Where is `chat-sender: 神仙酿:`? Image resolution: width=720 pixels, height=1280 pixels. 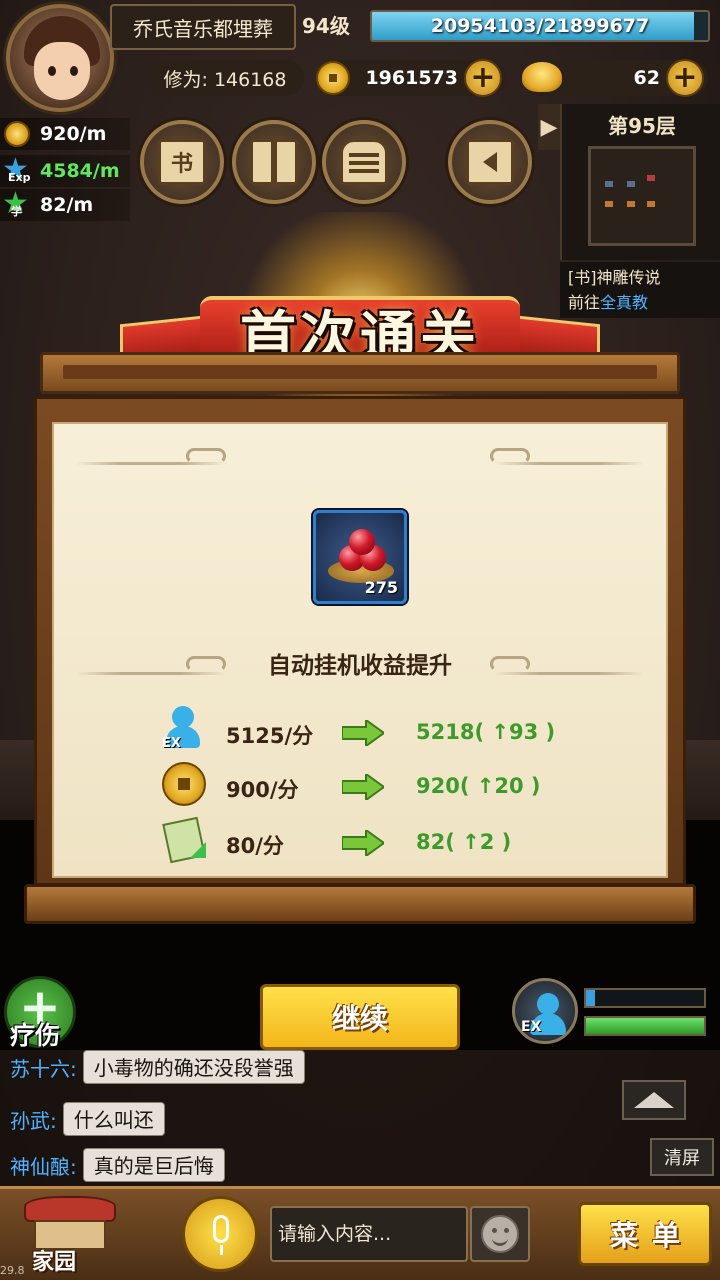 chat-sender: 神仙酿: is located at coordinates (43, 1165).